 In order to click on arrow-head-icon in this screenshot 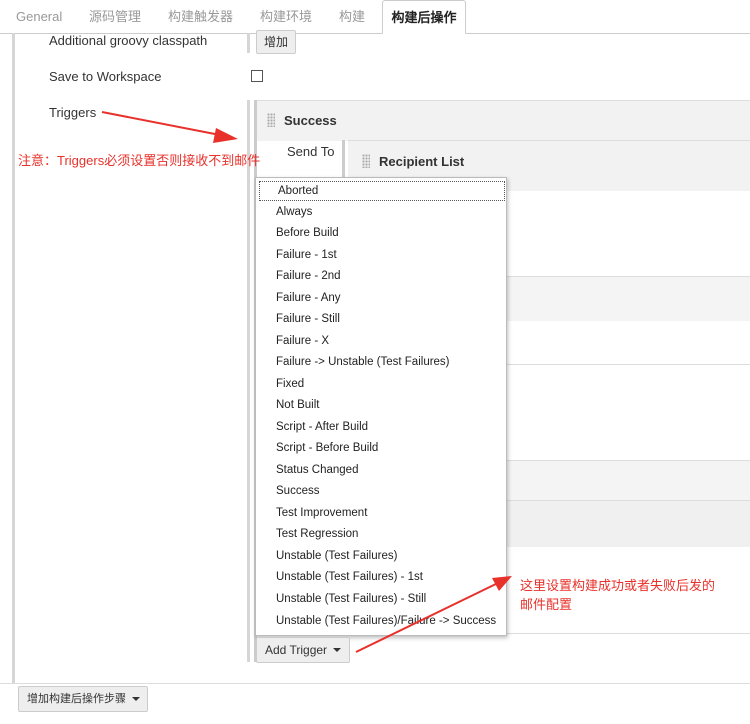, I will do `click(225, 135)`.